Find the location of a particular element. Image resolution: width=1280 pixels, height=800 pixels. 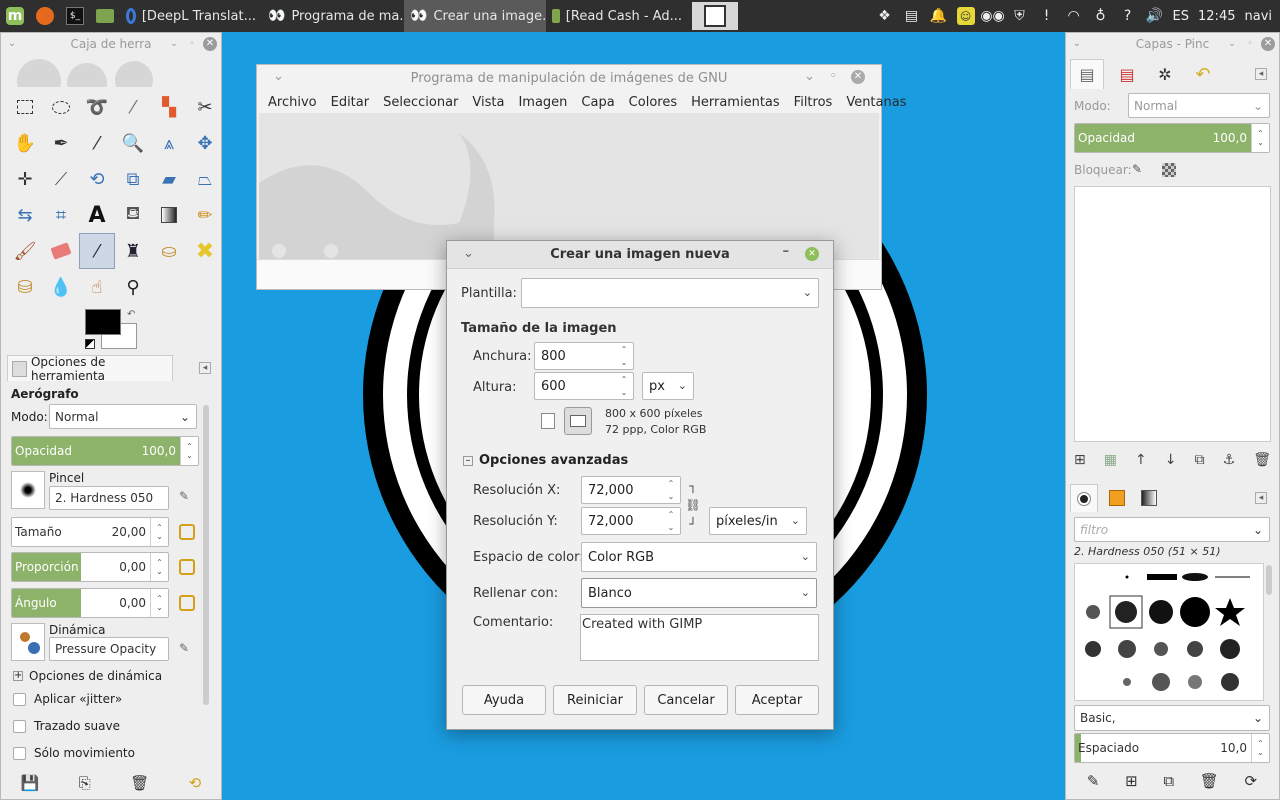

dynamics-preview is located at coordinates (28, 642).